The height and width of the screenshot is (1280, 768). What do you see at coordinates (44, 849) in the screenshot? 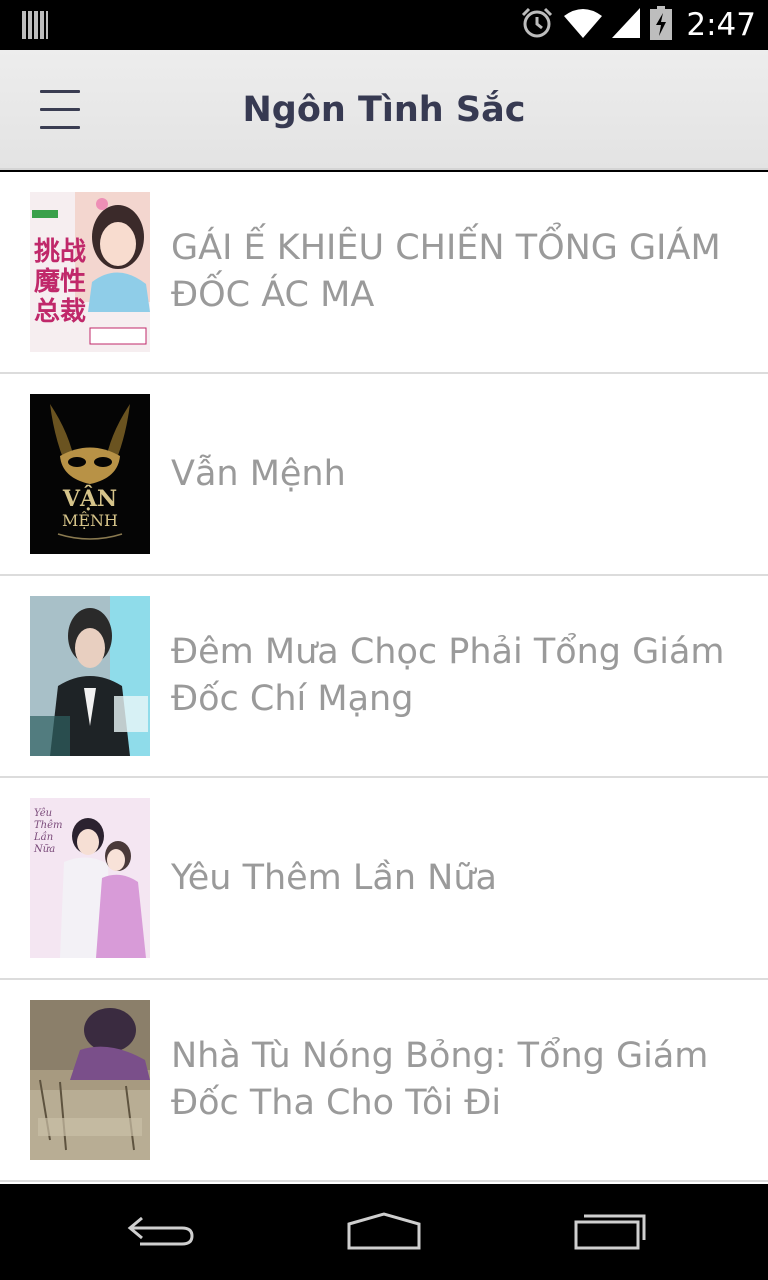
I see `svg-text: Nữa` at bounding box center [44, 849].